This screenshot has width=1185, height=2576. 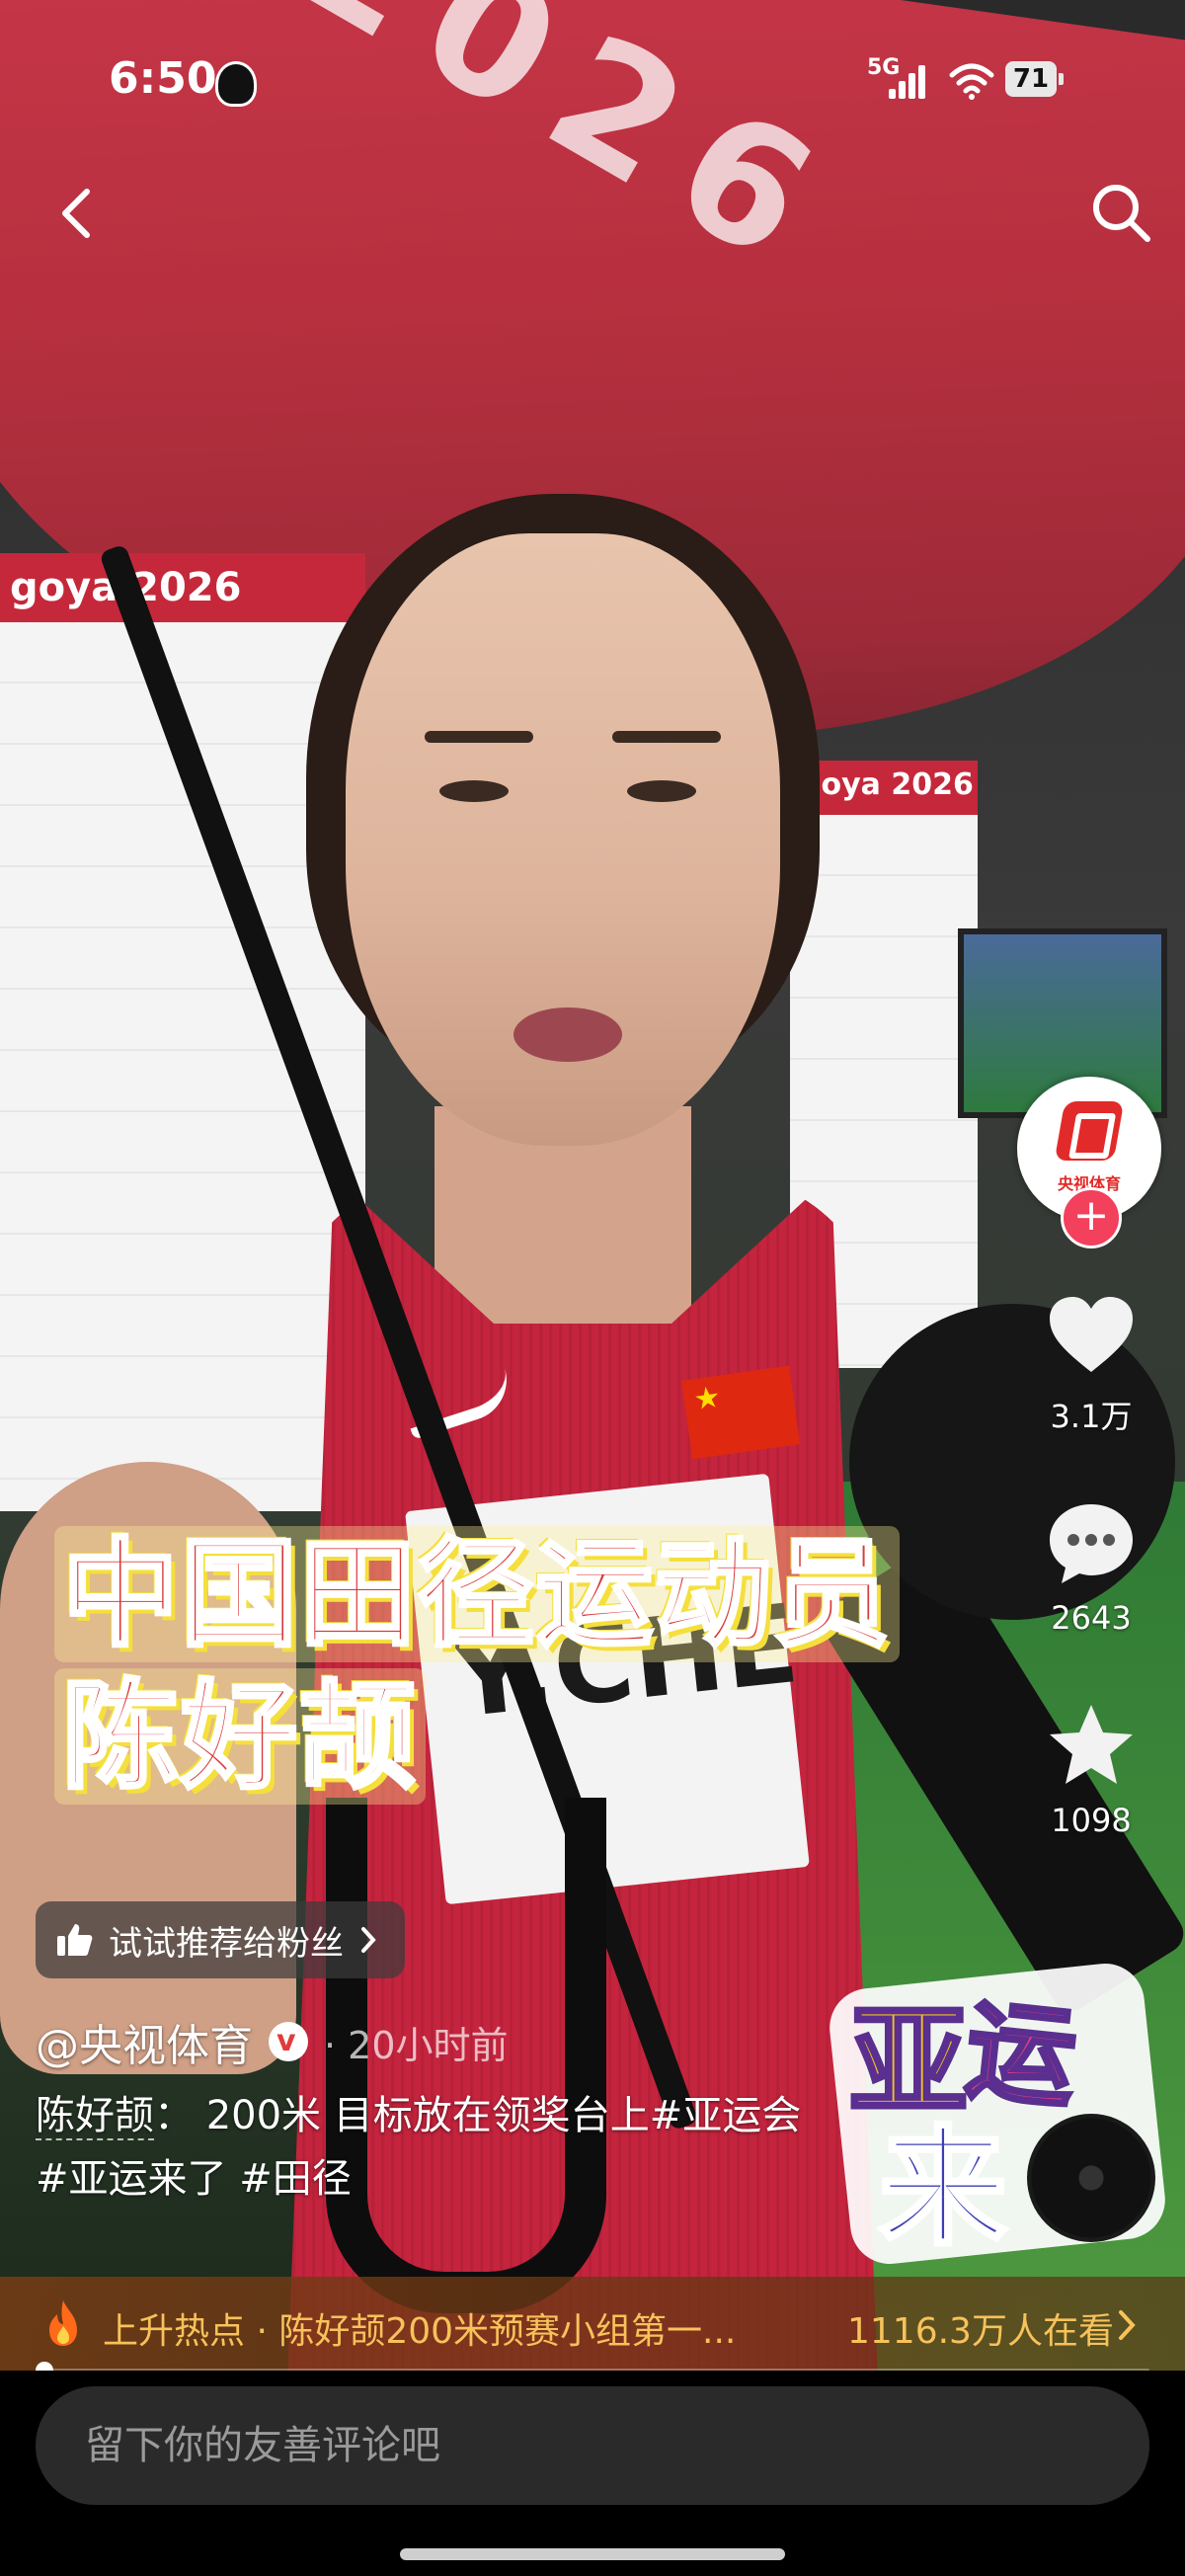 What do you see at coordinates (592, 2554) in the screenshot?
I see `home-indicator` at bounding box center [592, 2554].